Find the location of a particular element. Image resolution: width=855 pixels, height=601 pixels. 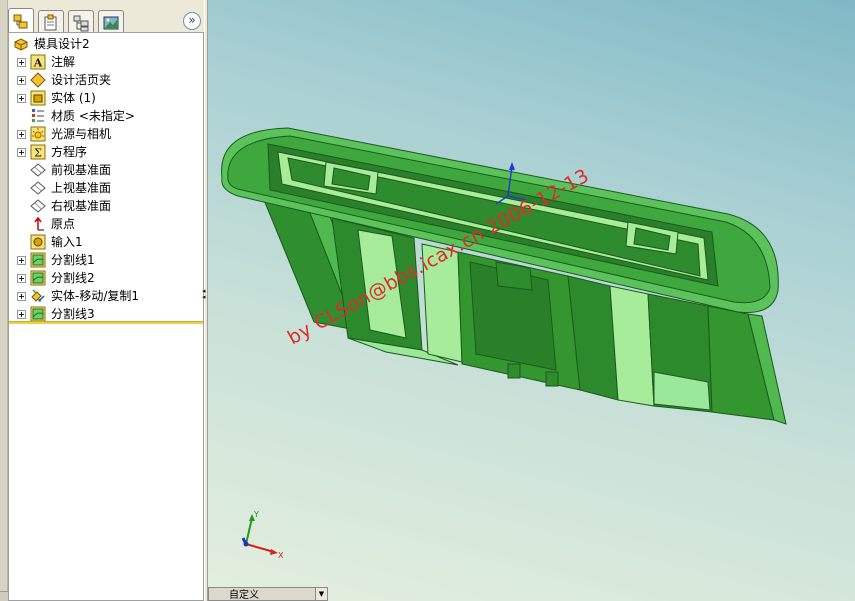

tree-item-material: 材质 <未指定> is located at coordinates (76, 116).